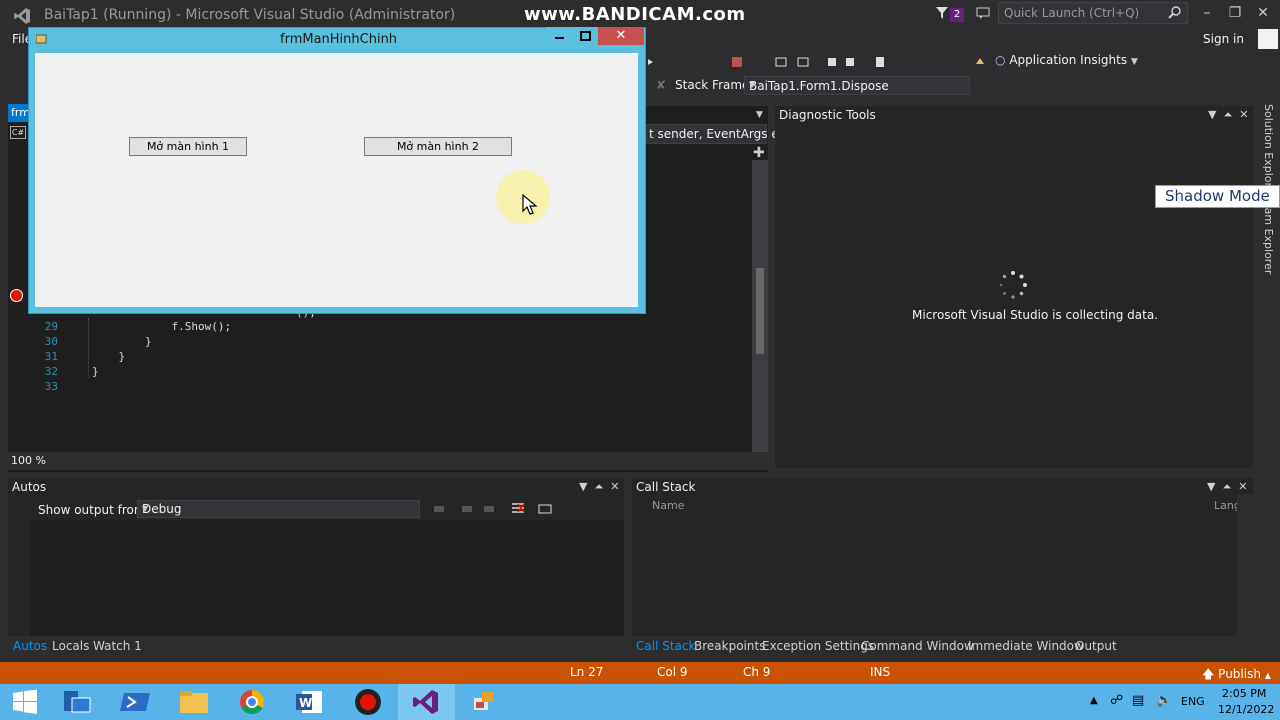 The height and width of the screenshot is (720, 1280). I want to click on publish-label: Publish, so click(1239, 674).